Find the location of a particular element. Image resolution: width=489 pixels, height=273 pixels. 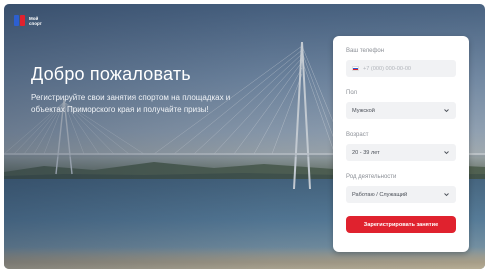

age-label: Возраст is located at coordinates (357, 135).